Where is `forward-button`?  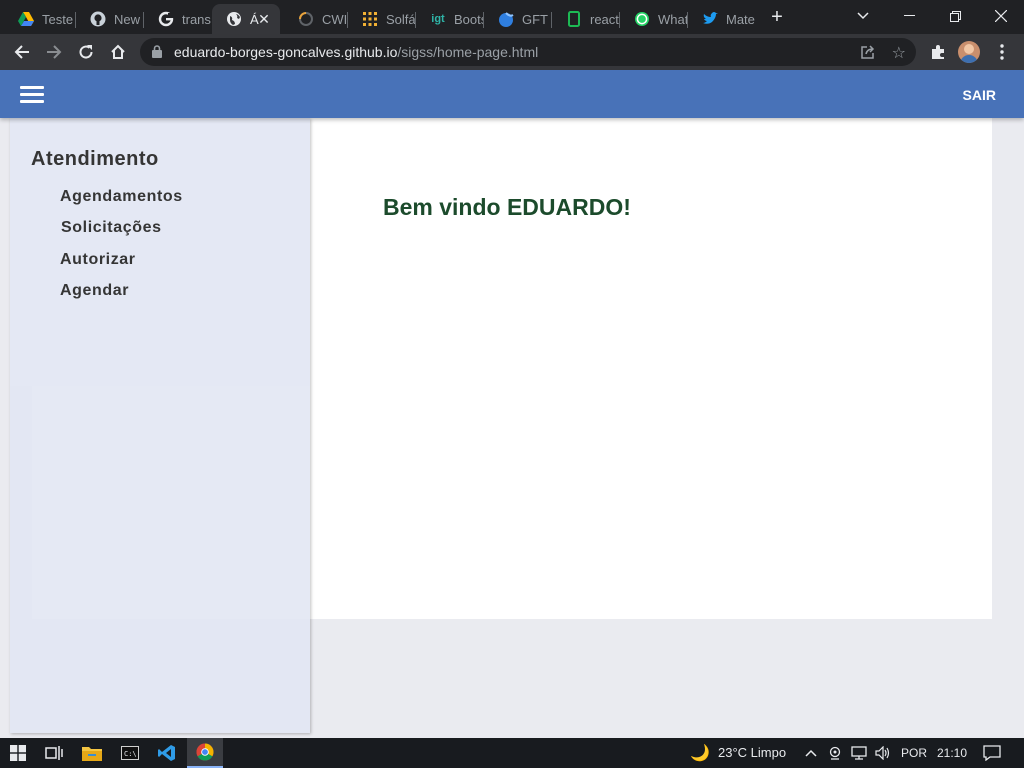 forward-button is located at coordinates (54, 52).